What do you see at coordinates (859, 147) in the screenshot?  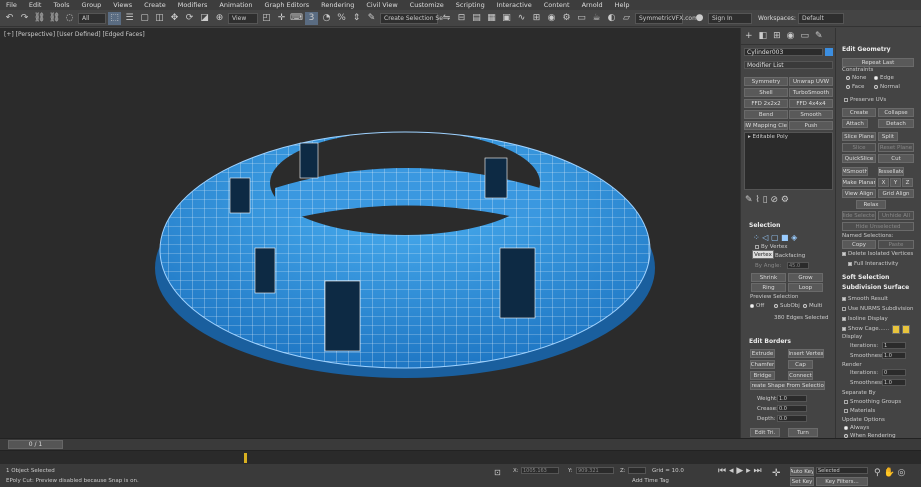 I see `slice-button: Slice` at bounding box center [859, 147].